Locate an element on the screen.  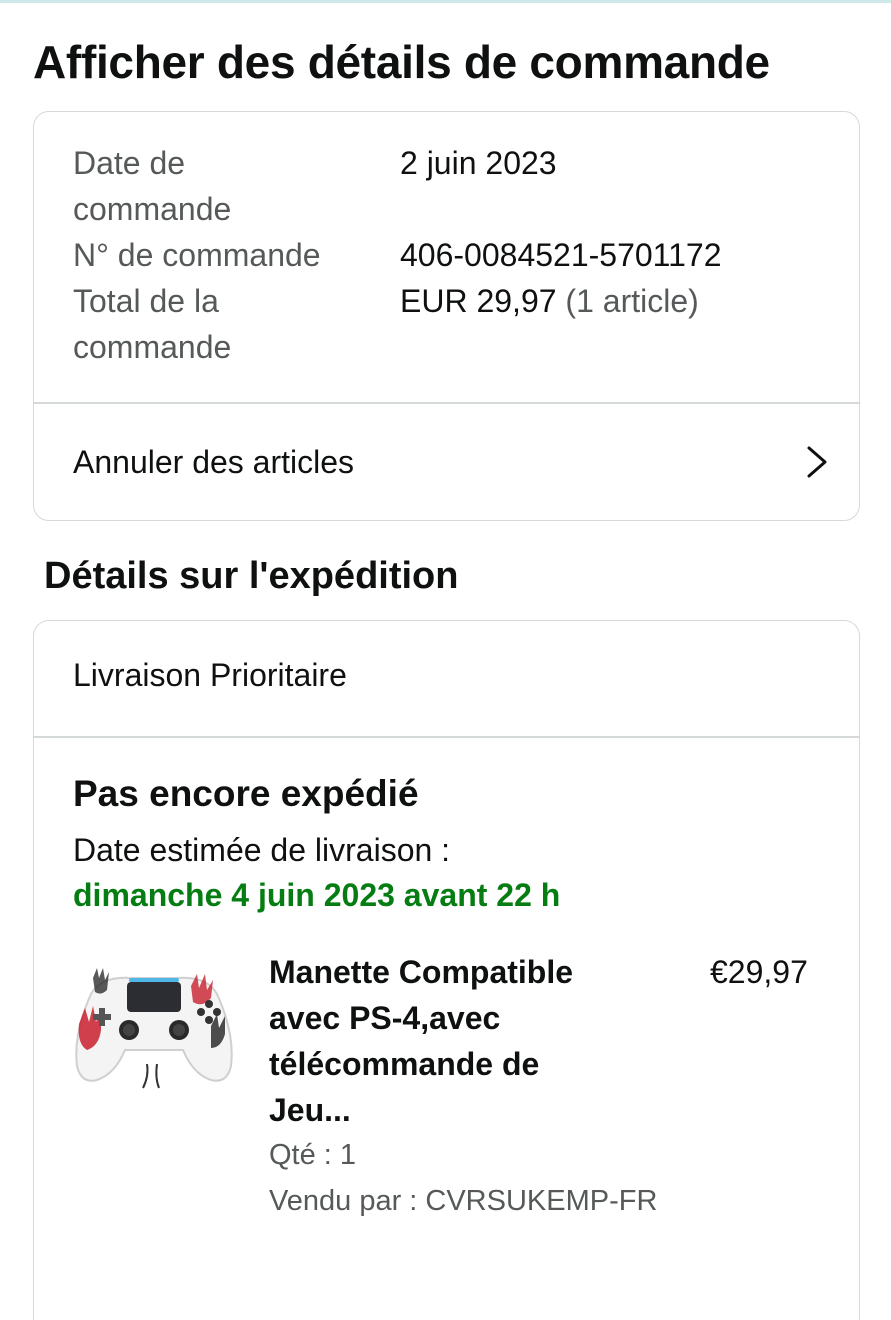
order-total-label: Total de la commande is located at coordinates (152, 324).